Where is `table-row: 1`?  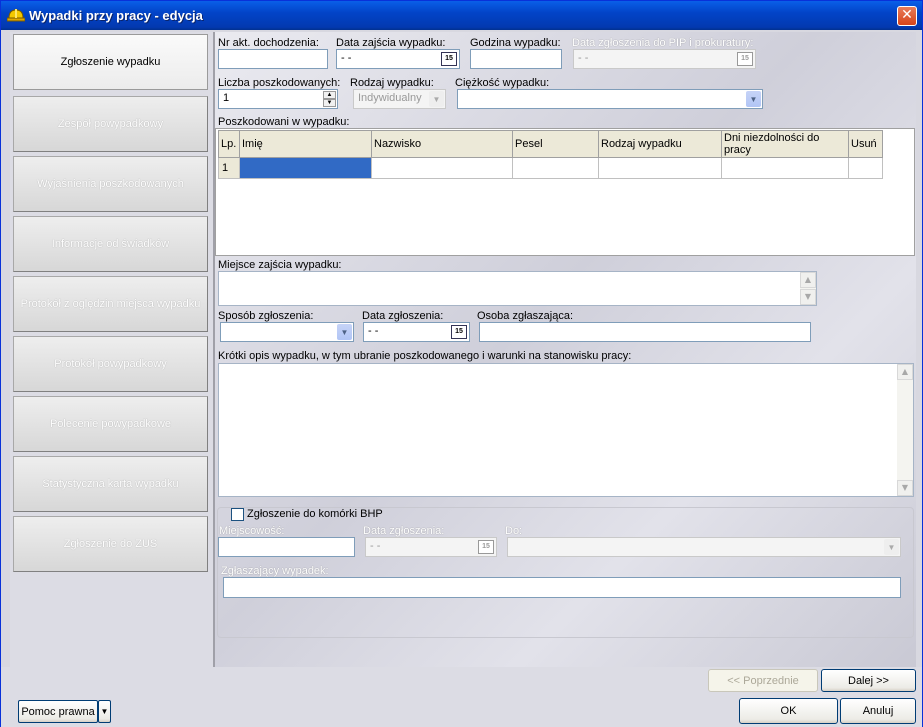 table-row: 1 is located at coordinates (550, 168).